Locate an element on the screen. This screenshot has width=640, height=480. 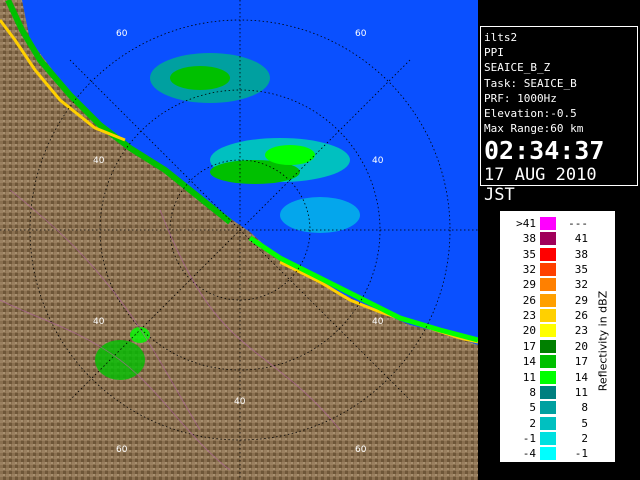
legend-row: 20 23 is located at coordinates (550, 330).